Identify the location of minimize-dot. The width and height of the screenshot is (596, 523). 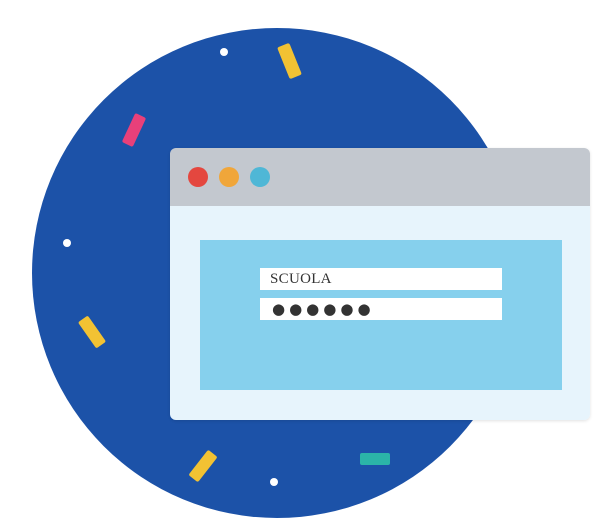
(229, 177).